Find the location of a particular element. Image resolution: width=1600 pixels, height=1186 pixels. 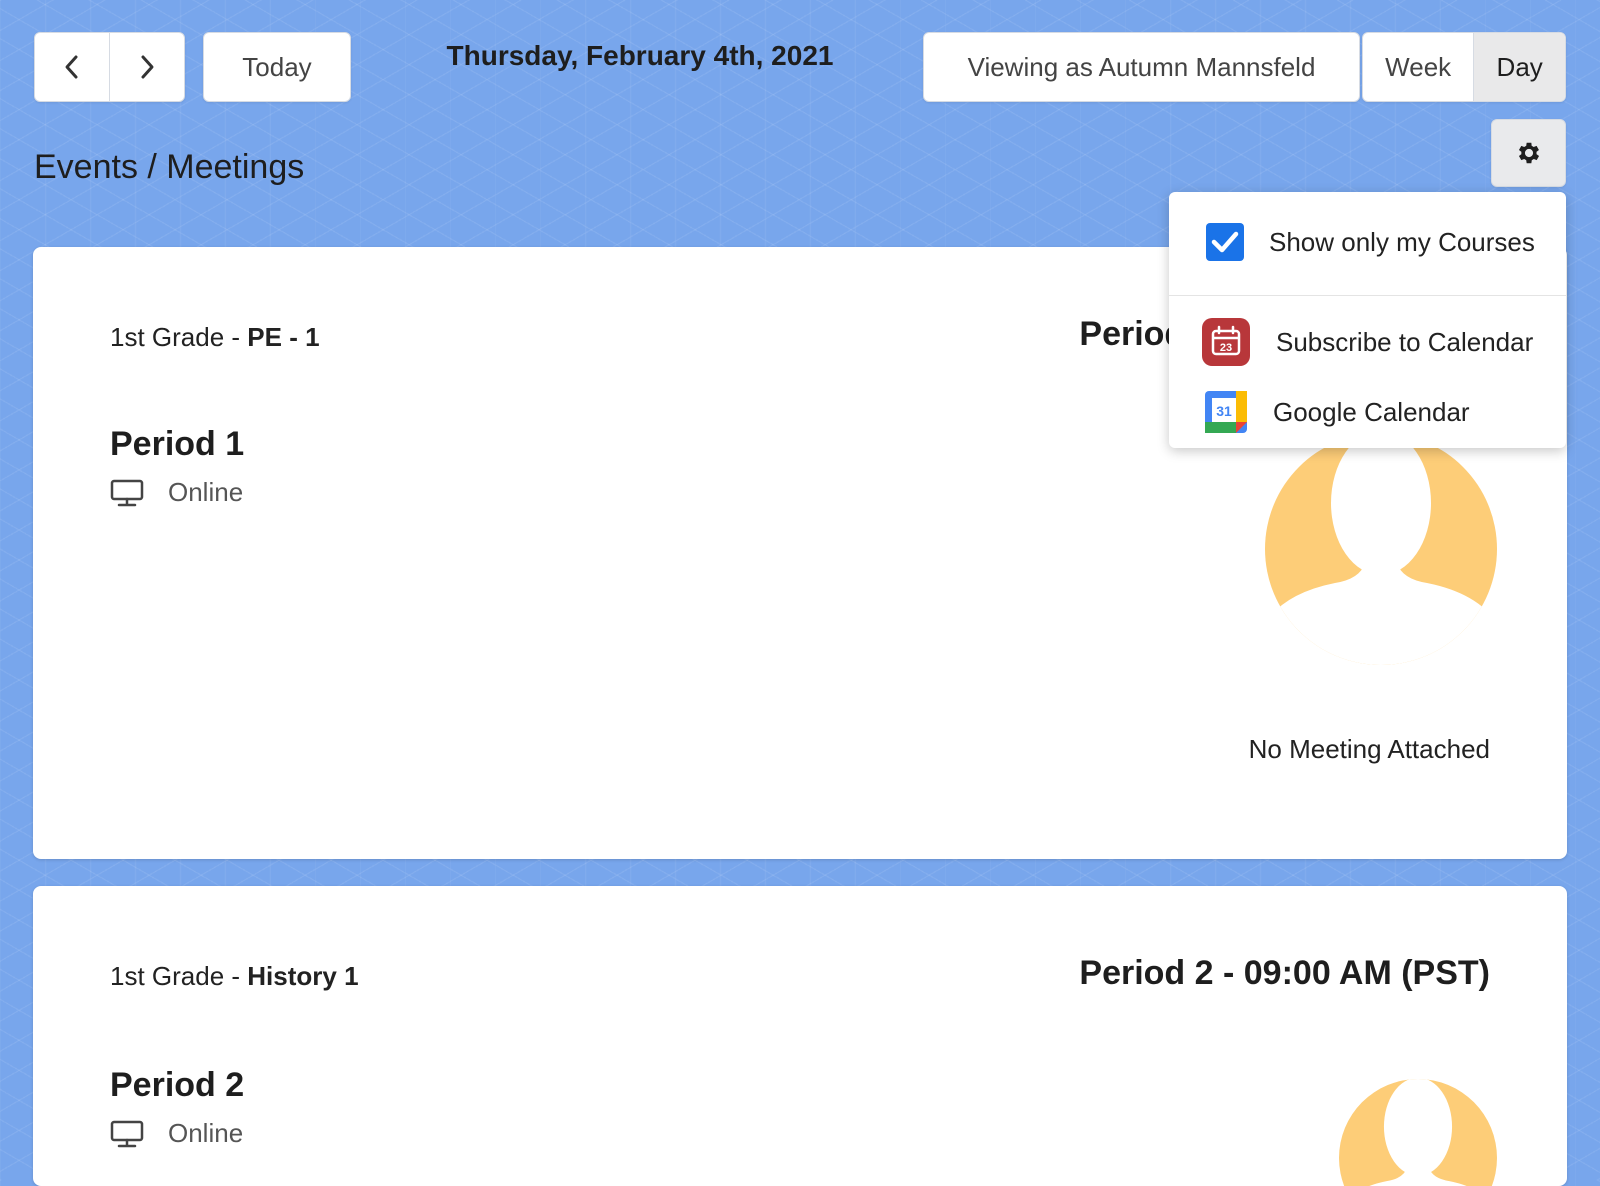

course-label: 1st Grade - PE - 1 is located at coordinates (215, 337).